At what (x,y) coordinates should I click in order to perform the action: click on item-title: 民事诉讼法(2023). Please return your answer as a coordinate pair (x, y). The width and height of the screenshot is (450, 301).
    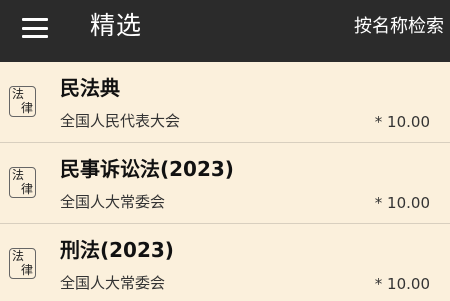
    Looking at the image, I should click on (147, 169).